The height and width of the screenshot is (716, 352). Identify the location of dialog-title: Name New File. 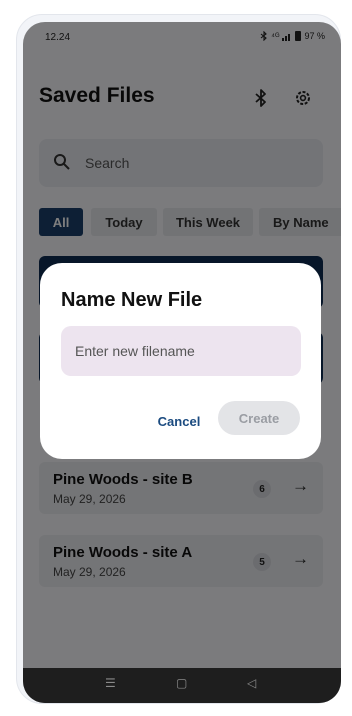
(132, 300).